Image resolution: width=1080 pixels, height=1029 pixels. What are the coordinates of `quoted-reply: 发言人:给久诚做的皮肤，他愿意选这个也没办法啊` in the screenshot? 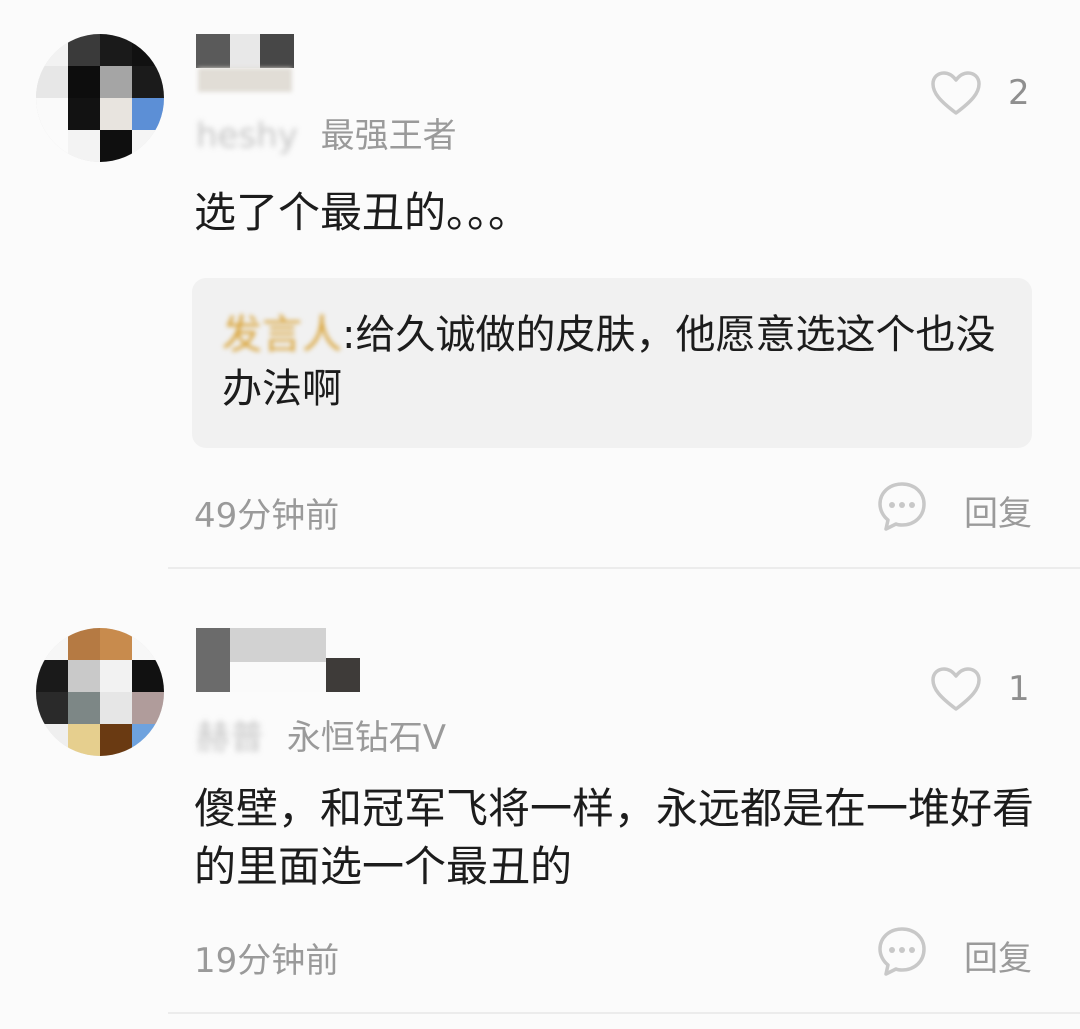 It's located at (612, 363).